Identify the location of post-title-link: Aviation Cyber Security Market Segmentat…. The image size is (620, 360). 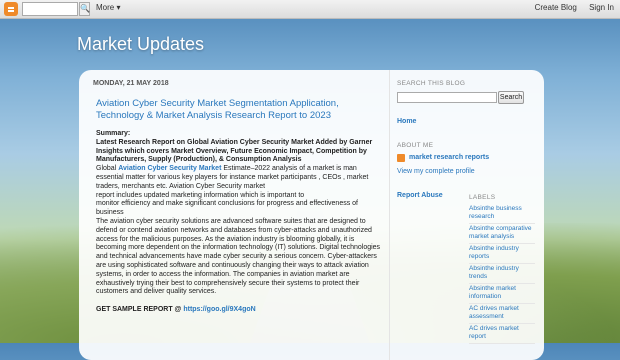
(238, 110).